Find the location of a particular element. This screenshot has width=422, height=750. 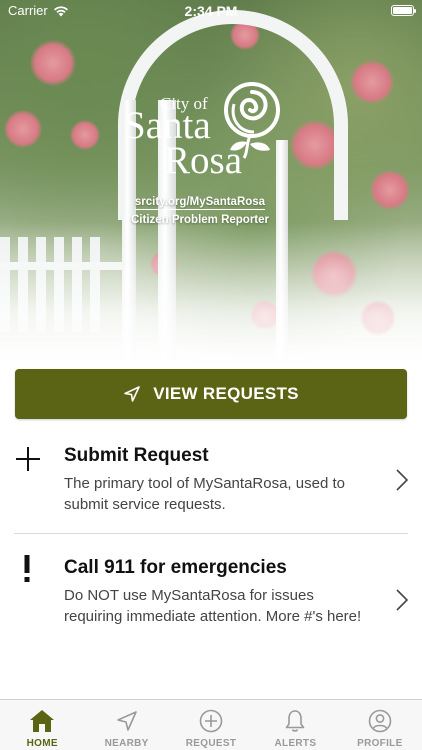

tab-profile: PROFILE is located at coordinates (380, 725).